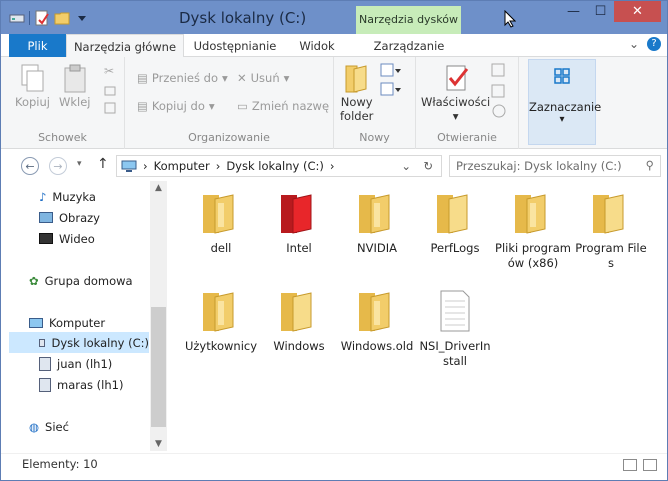  What do you see at coordinates (650, 465) in the screenshot?
I see `large-icons-view-icon` at bounding box center [650, 465].